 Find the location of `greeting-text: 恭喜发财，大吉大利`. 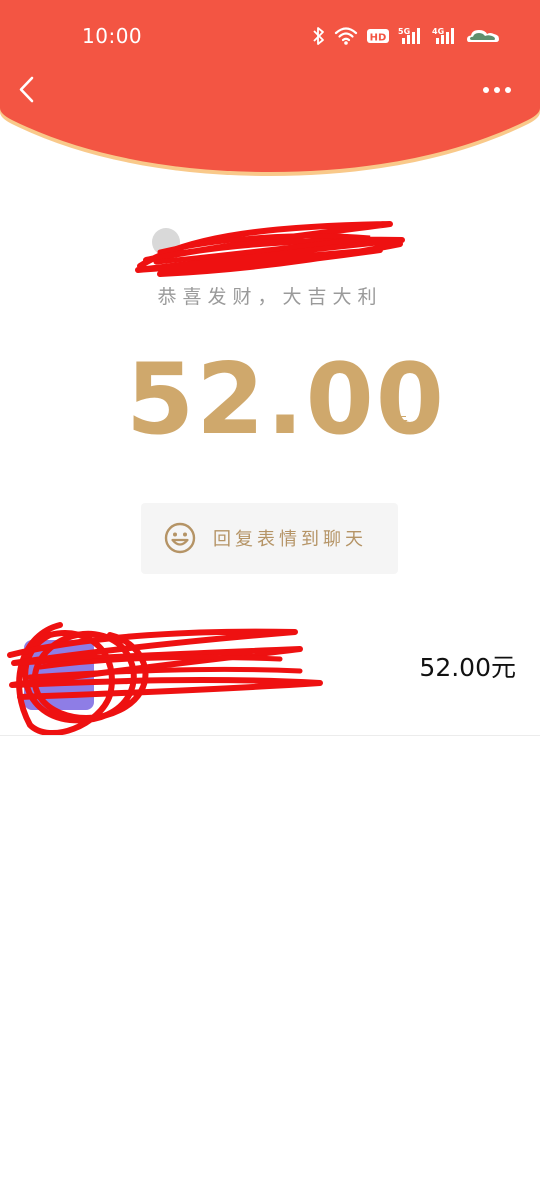

greeting-text: 恭喜发财，大吉大利 is located at coordinates (270, 297).